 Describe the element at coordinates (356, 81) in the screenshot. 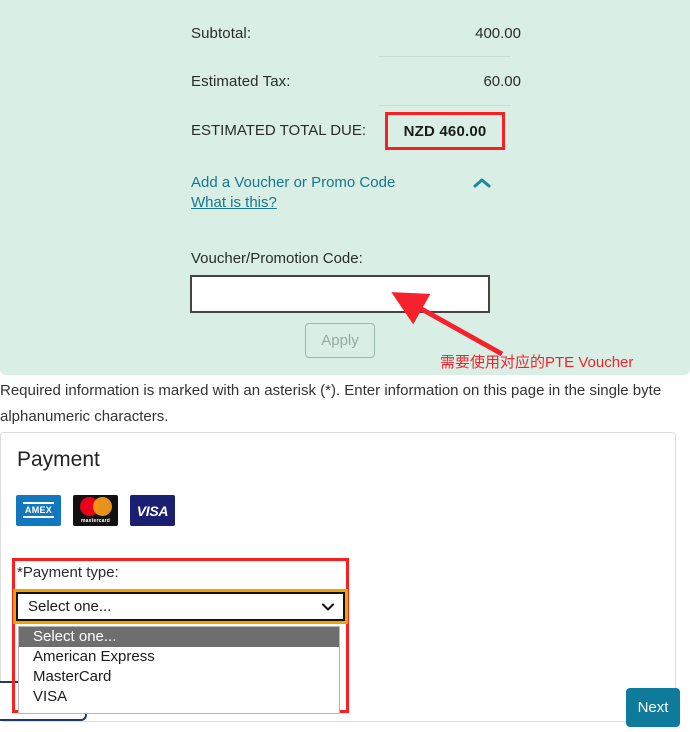

I see `summary-row-estimated-tax: Estimated Tax: 60.00` at that location.